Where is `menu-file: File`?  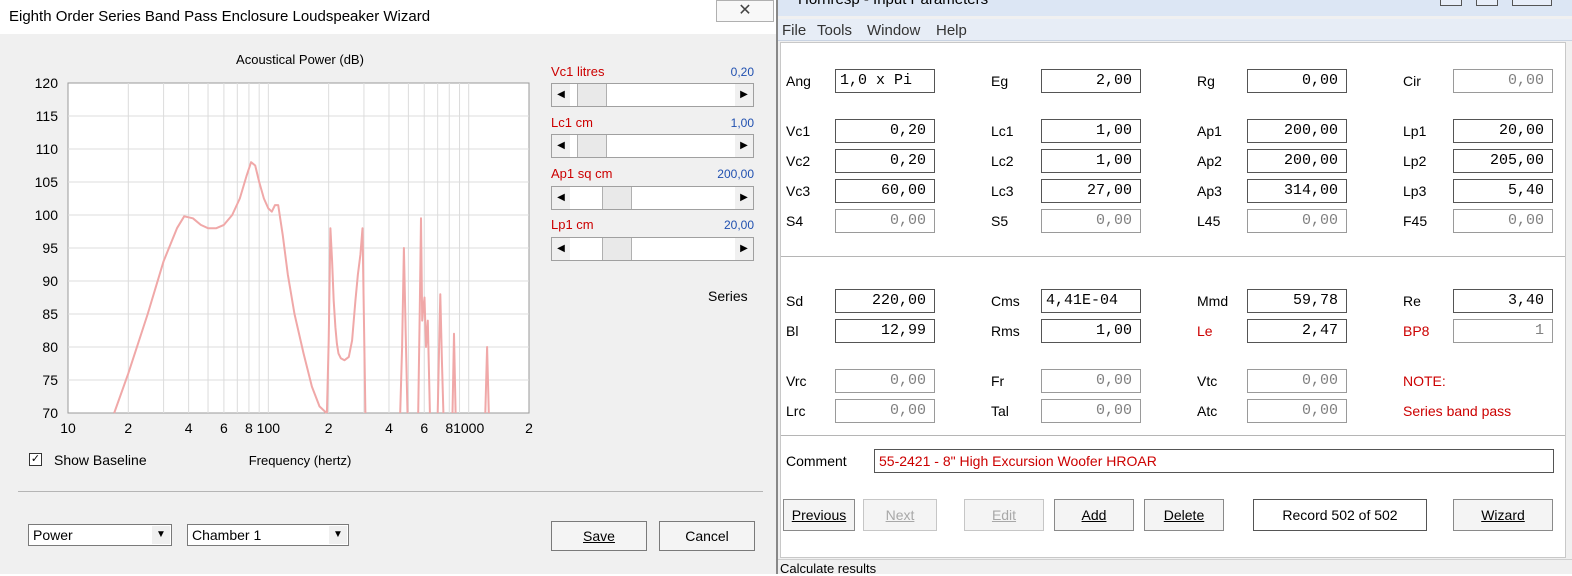
menu-file: File is located at coordinates (794, 30).